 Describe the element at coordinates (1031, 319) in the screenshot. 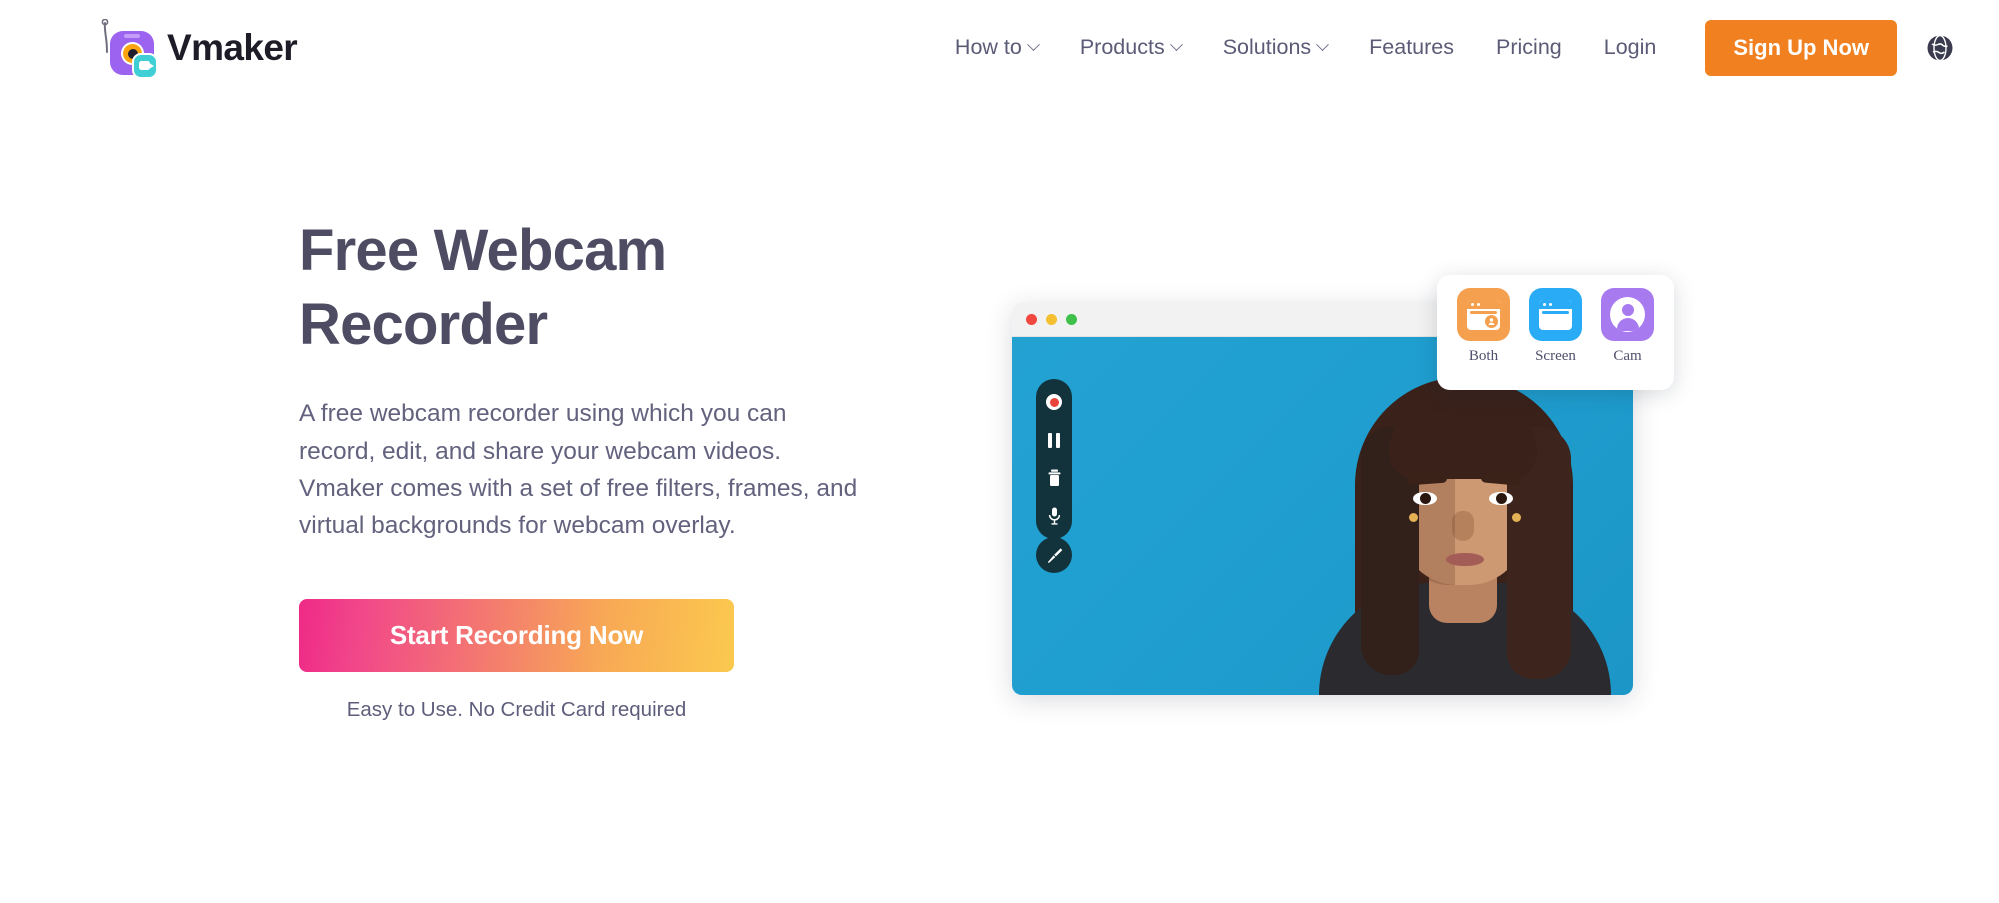

I see `window-close-dot-icon` at that location.